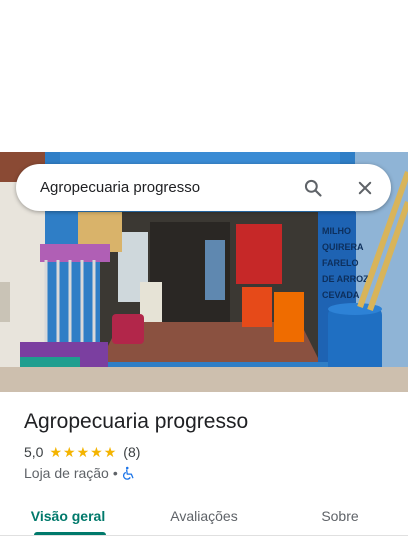 This screenshot has height=544, width=408. I want to click on rating-row: 5,0 ★ ★ ★ ★ ★ (8), so click(82, 452).